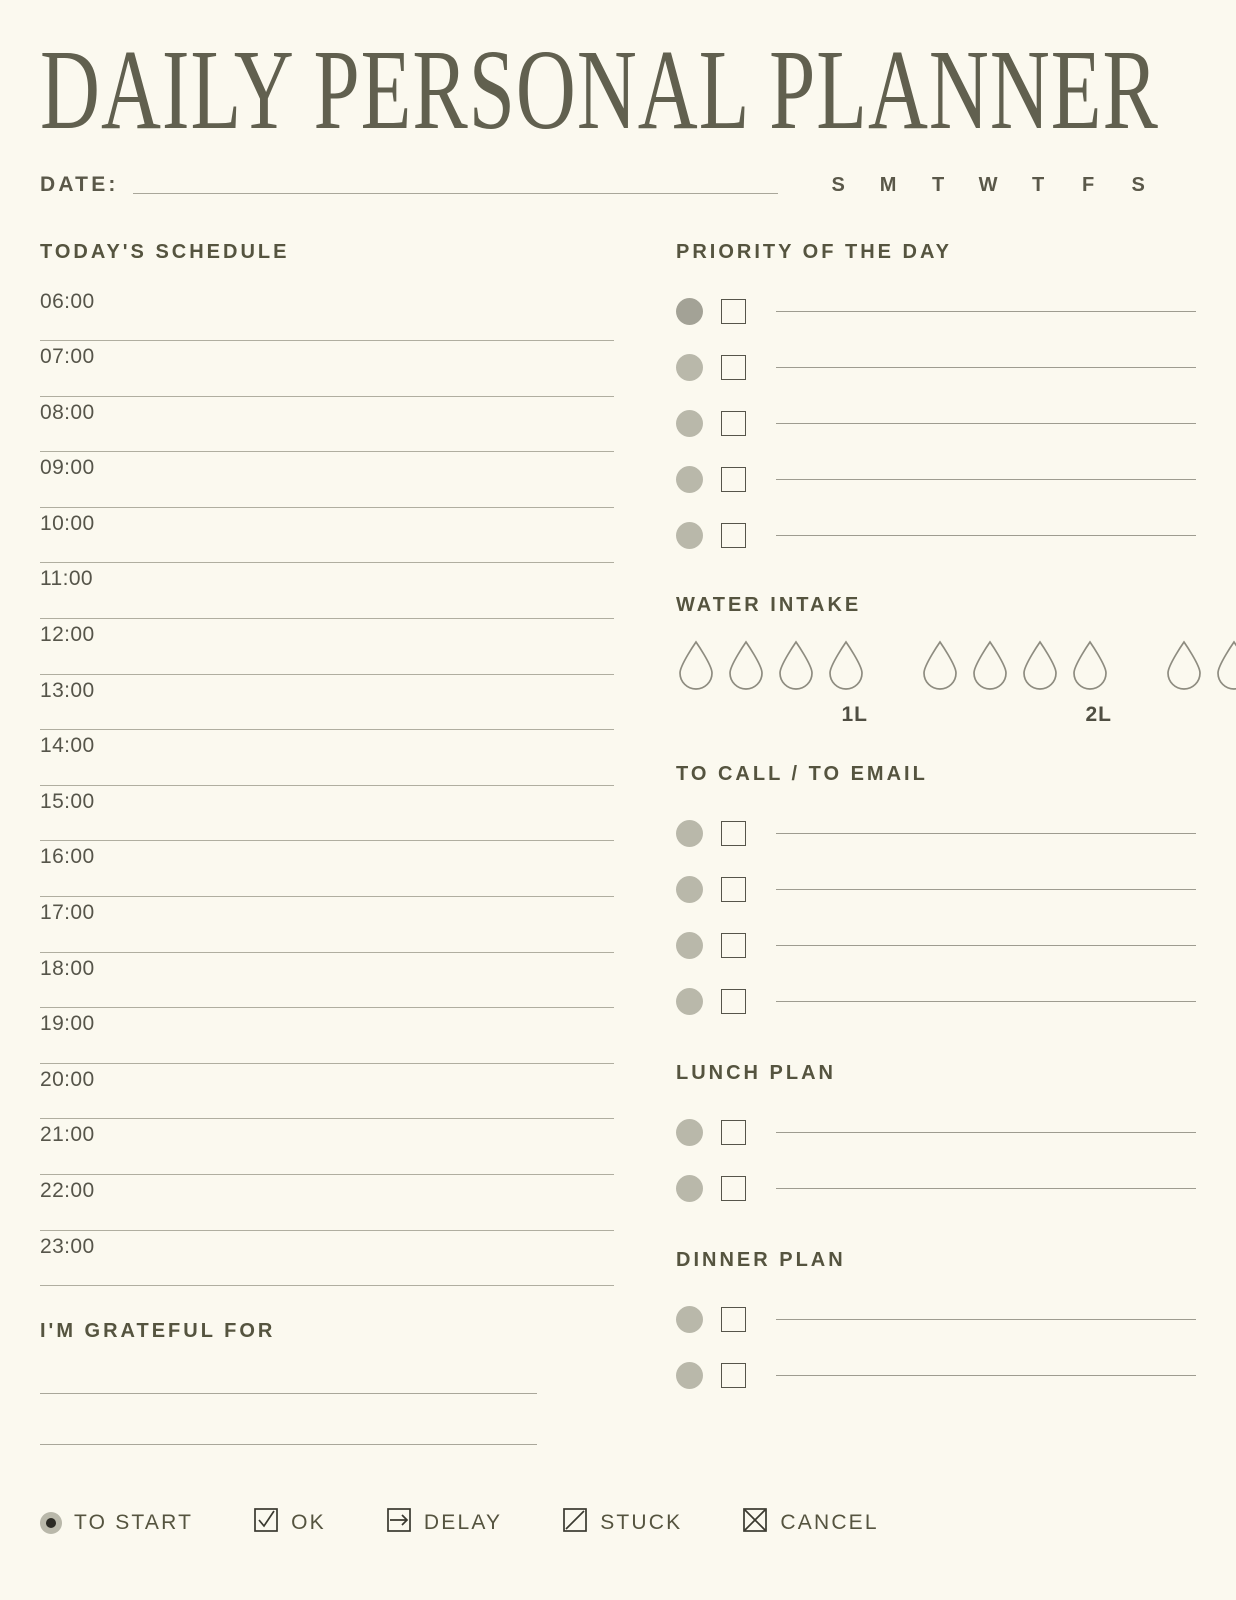 The width and height of the screenshot is (1236, 1600). What do you see at coordinates (1200, 725) in the screenshot?
I see `water-amount-label: 3L` at bounding box center [1200, 725].